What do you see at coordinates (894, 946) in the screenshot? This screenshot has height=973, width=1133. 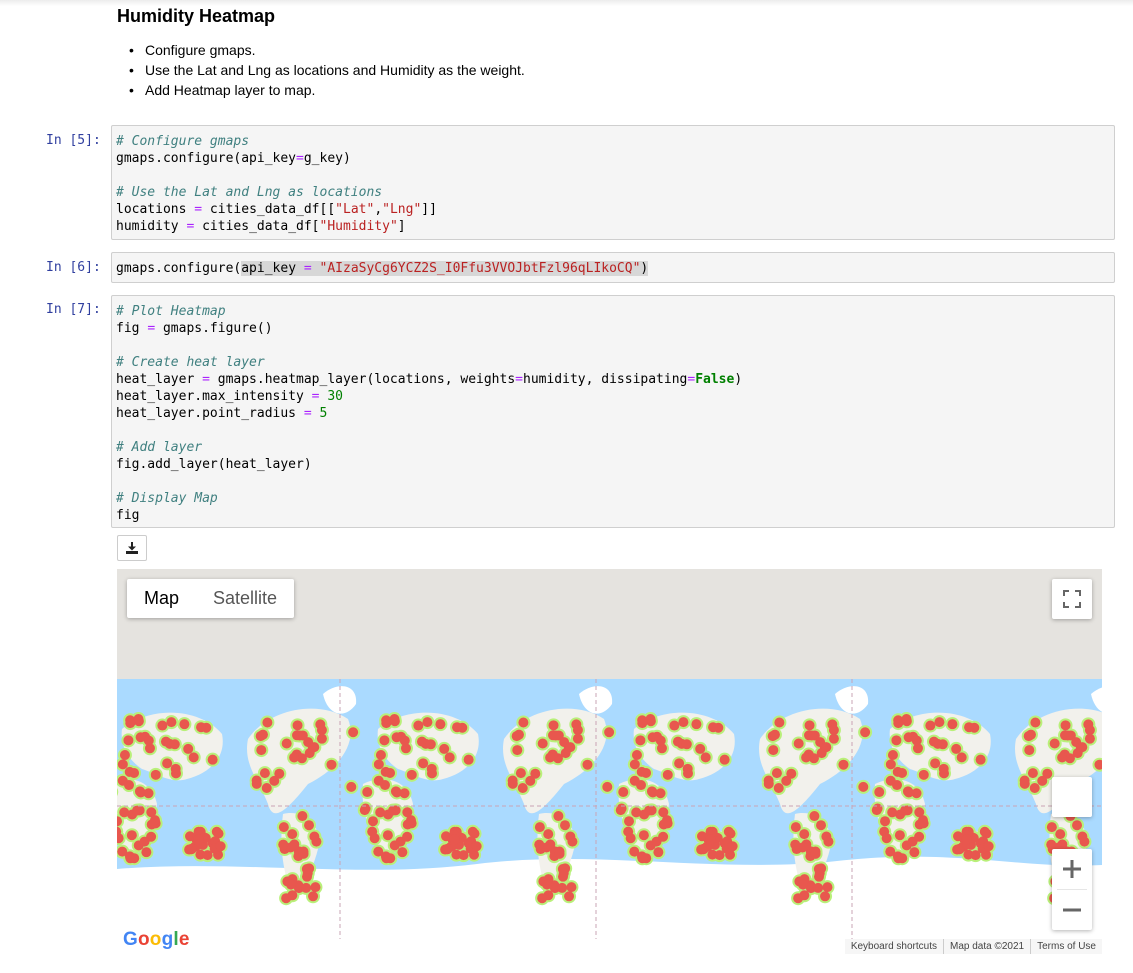 I see `keyboard-shortcuts-link: Keyboard shortcuts` at bounding box center [894, 946].